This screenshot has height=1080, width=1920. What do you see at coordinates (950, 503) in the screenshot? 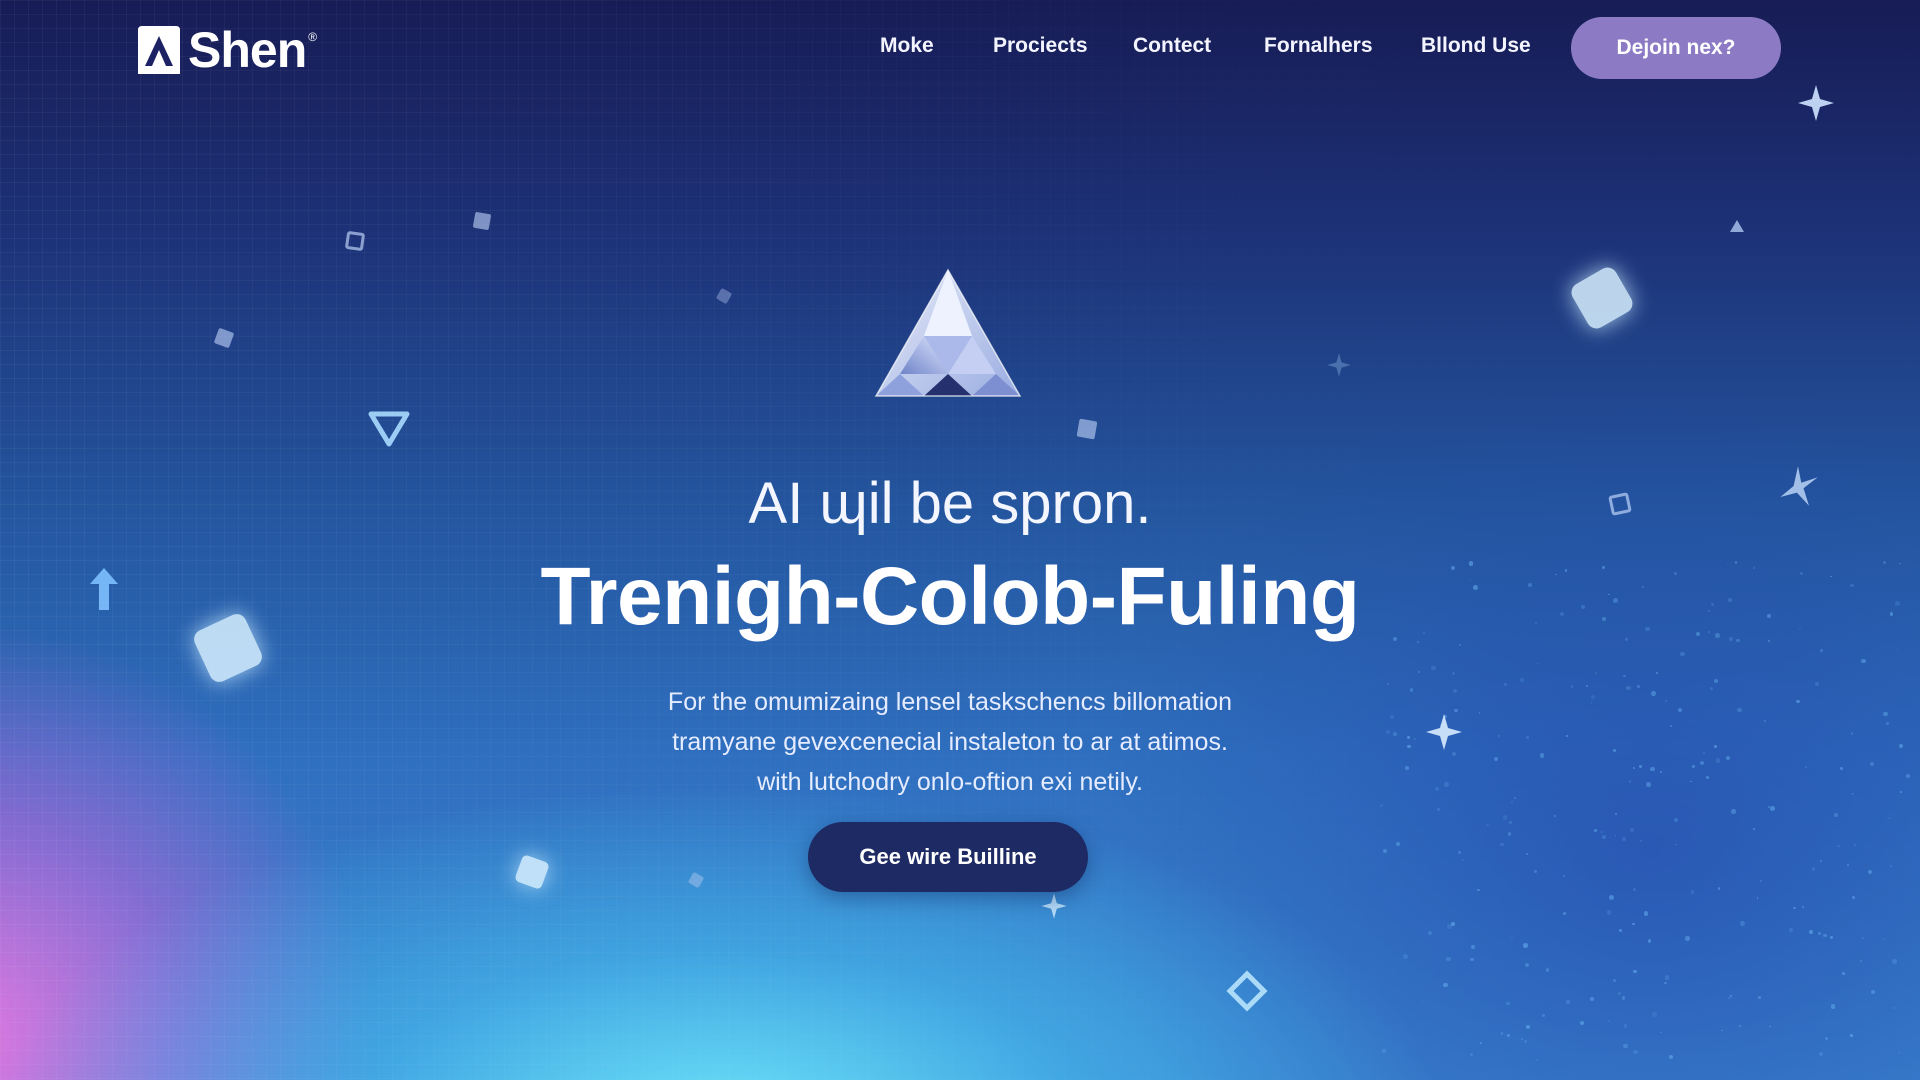
I see `hero-subtitle: AI ɰil be spron.` at bounding box center [950, 503].